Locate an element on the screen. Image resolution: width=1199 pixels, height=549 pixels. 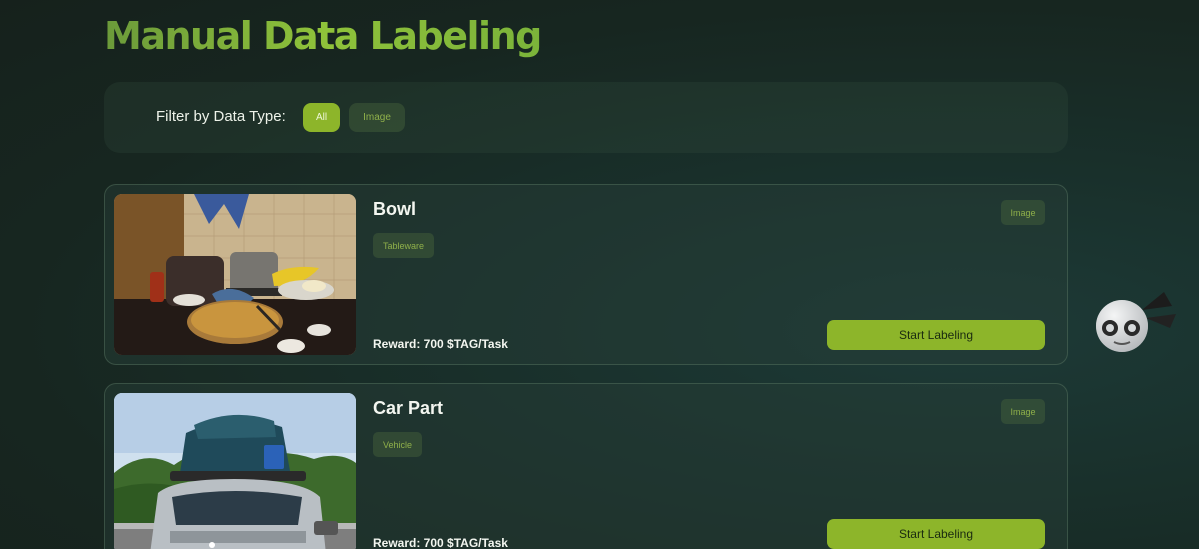
filter-chip-image: Image is located at coordinates (377, 117).